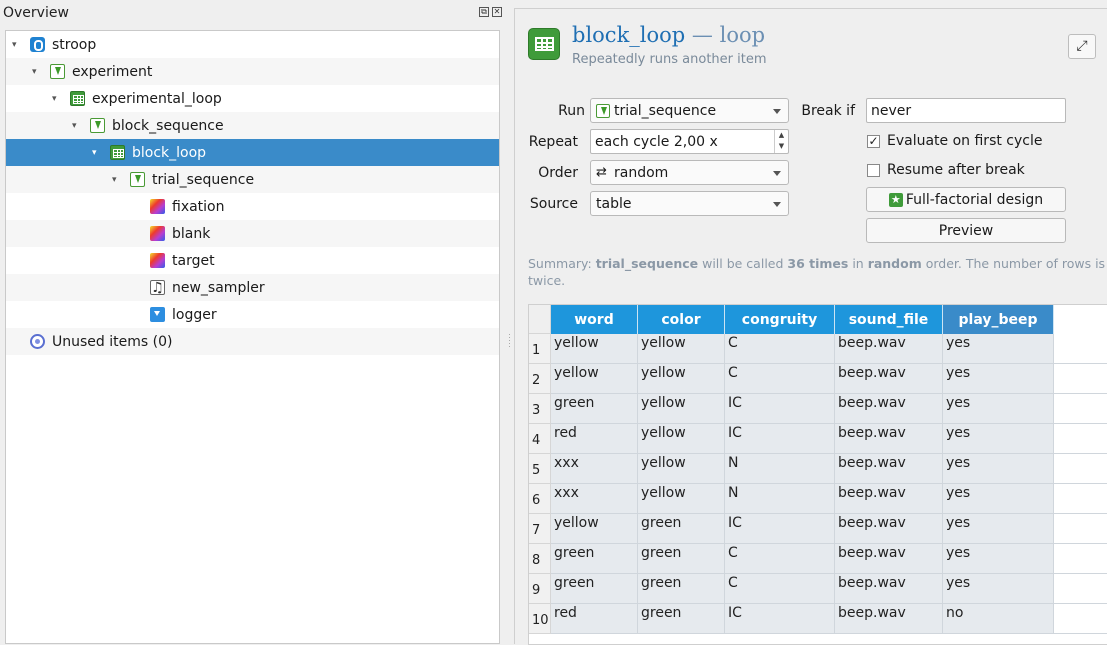 The image size is (1107, 645). I want to click on row-header: 1, so click(540, 349).